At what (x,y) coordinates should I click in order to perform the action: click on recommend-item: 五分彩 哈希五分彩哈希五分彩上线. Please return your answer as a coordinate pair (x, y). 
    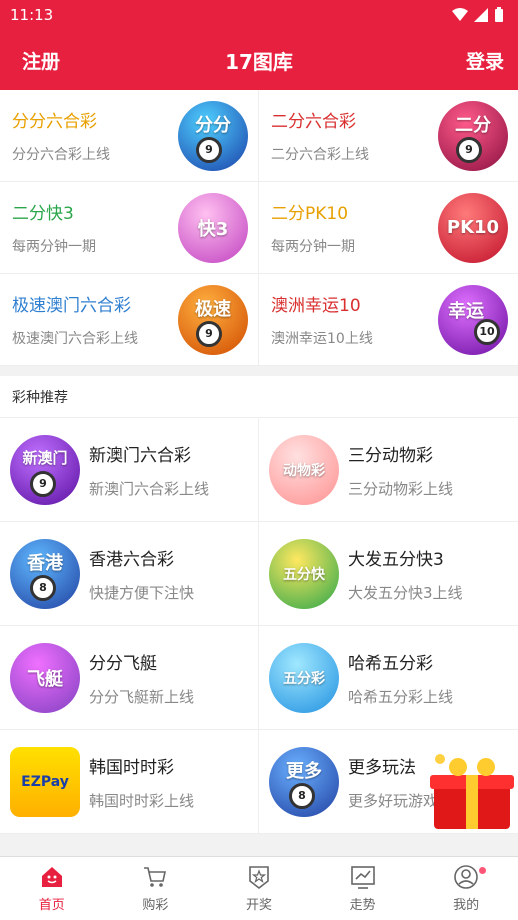
    Looking at the image, I should click on (388, 678).